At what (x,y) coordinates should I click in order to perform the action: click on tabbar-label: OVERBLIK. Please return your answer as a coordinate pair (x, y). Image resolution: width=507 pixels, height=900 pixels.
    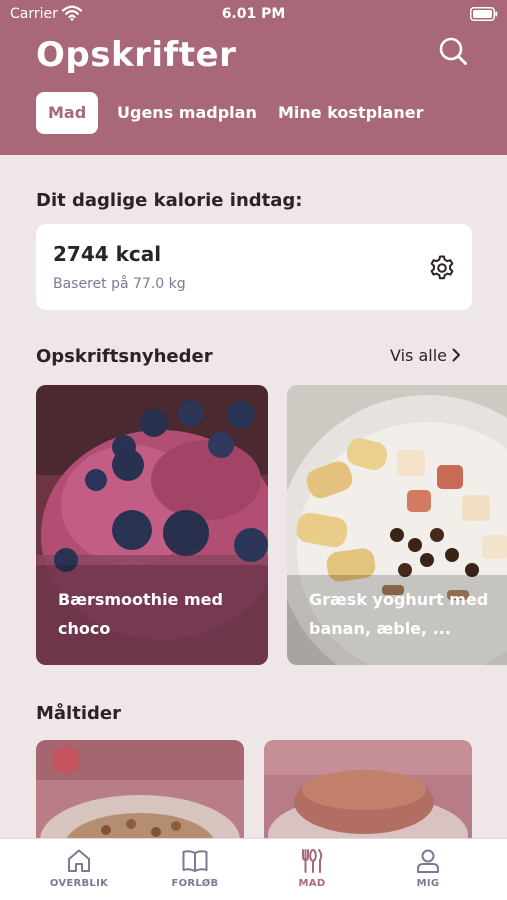
    Looking at the image, I should click on (79, 883).